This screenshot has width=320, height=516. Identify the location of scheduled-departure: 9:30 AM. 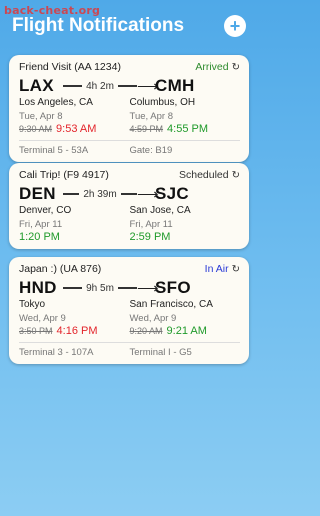
(36, 129).